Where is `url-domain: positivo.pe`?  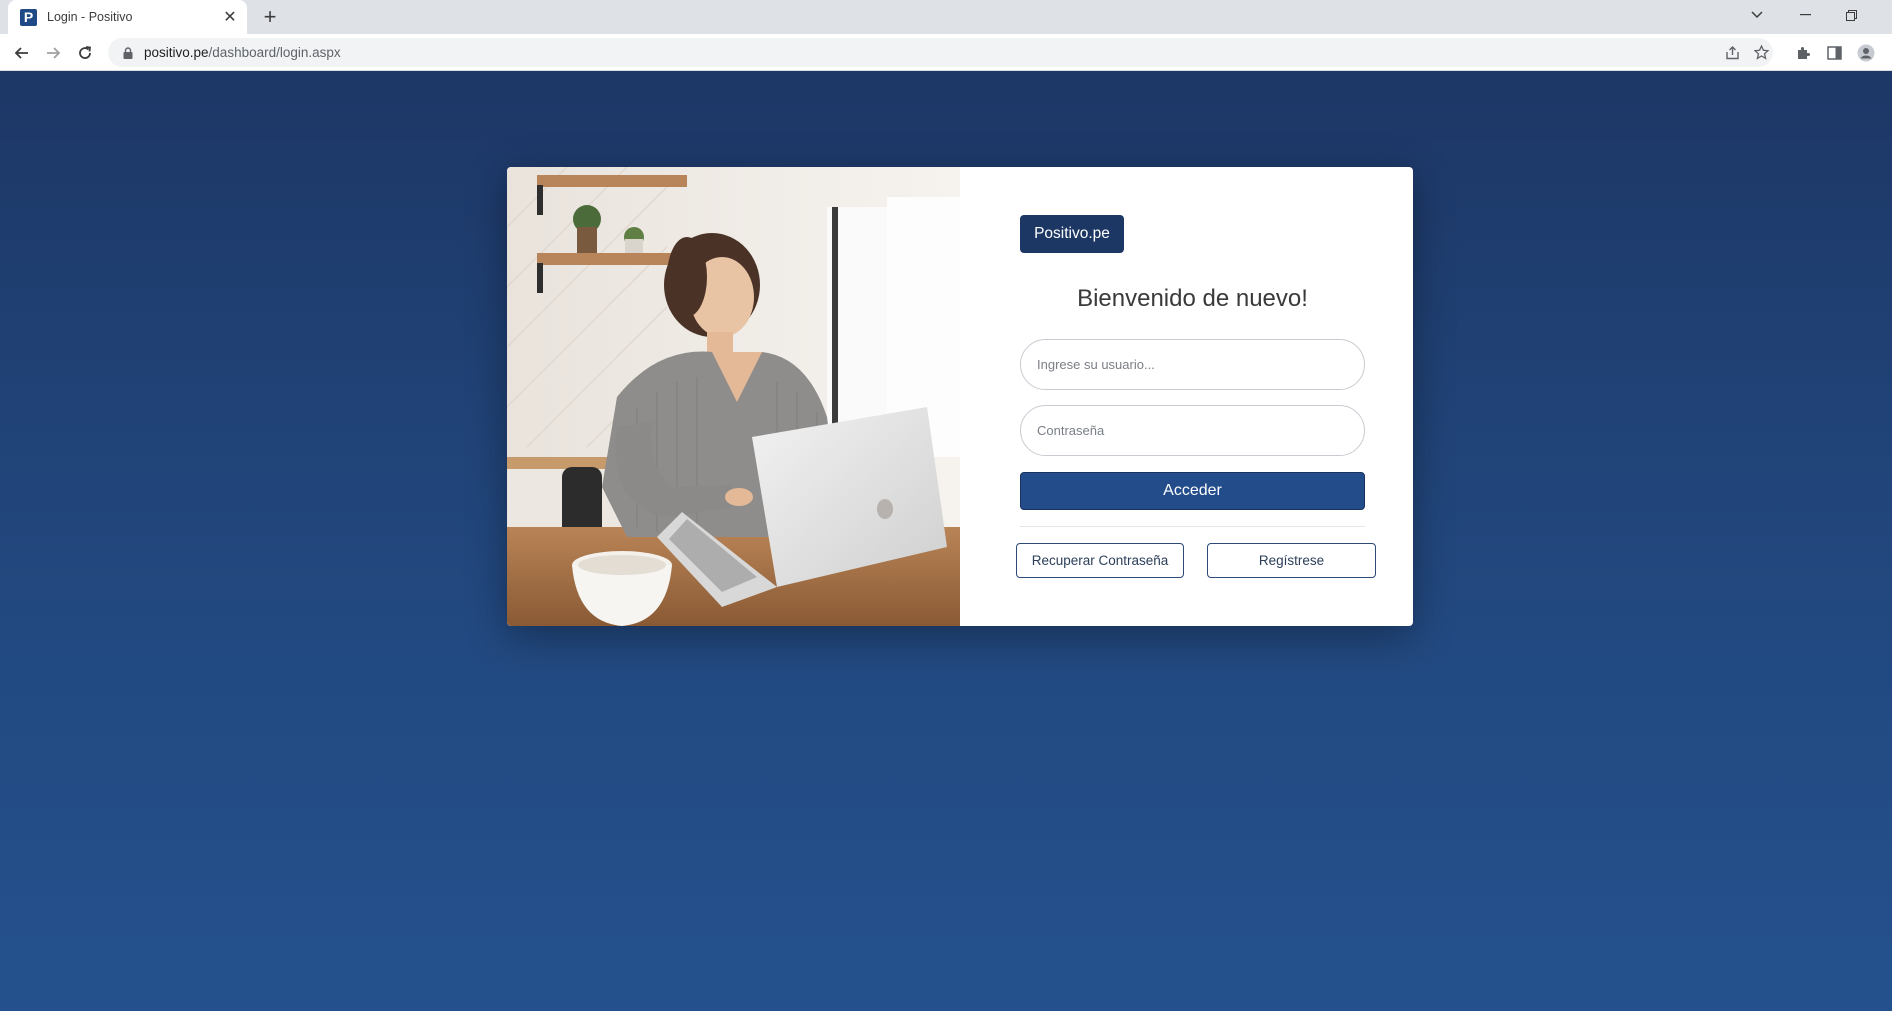 url-domain: positivo.pe is located at coordinates (176, 52).